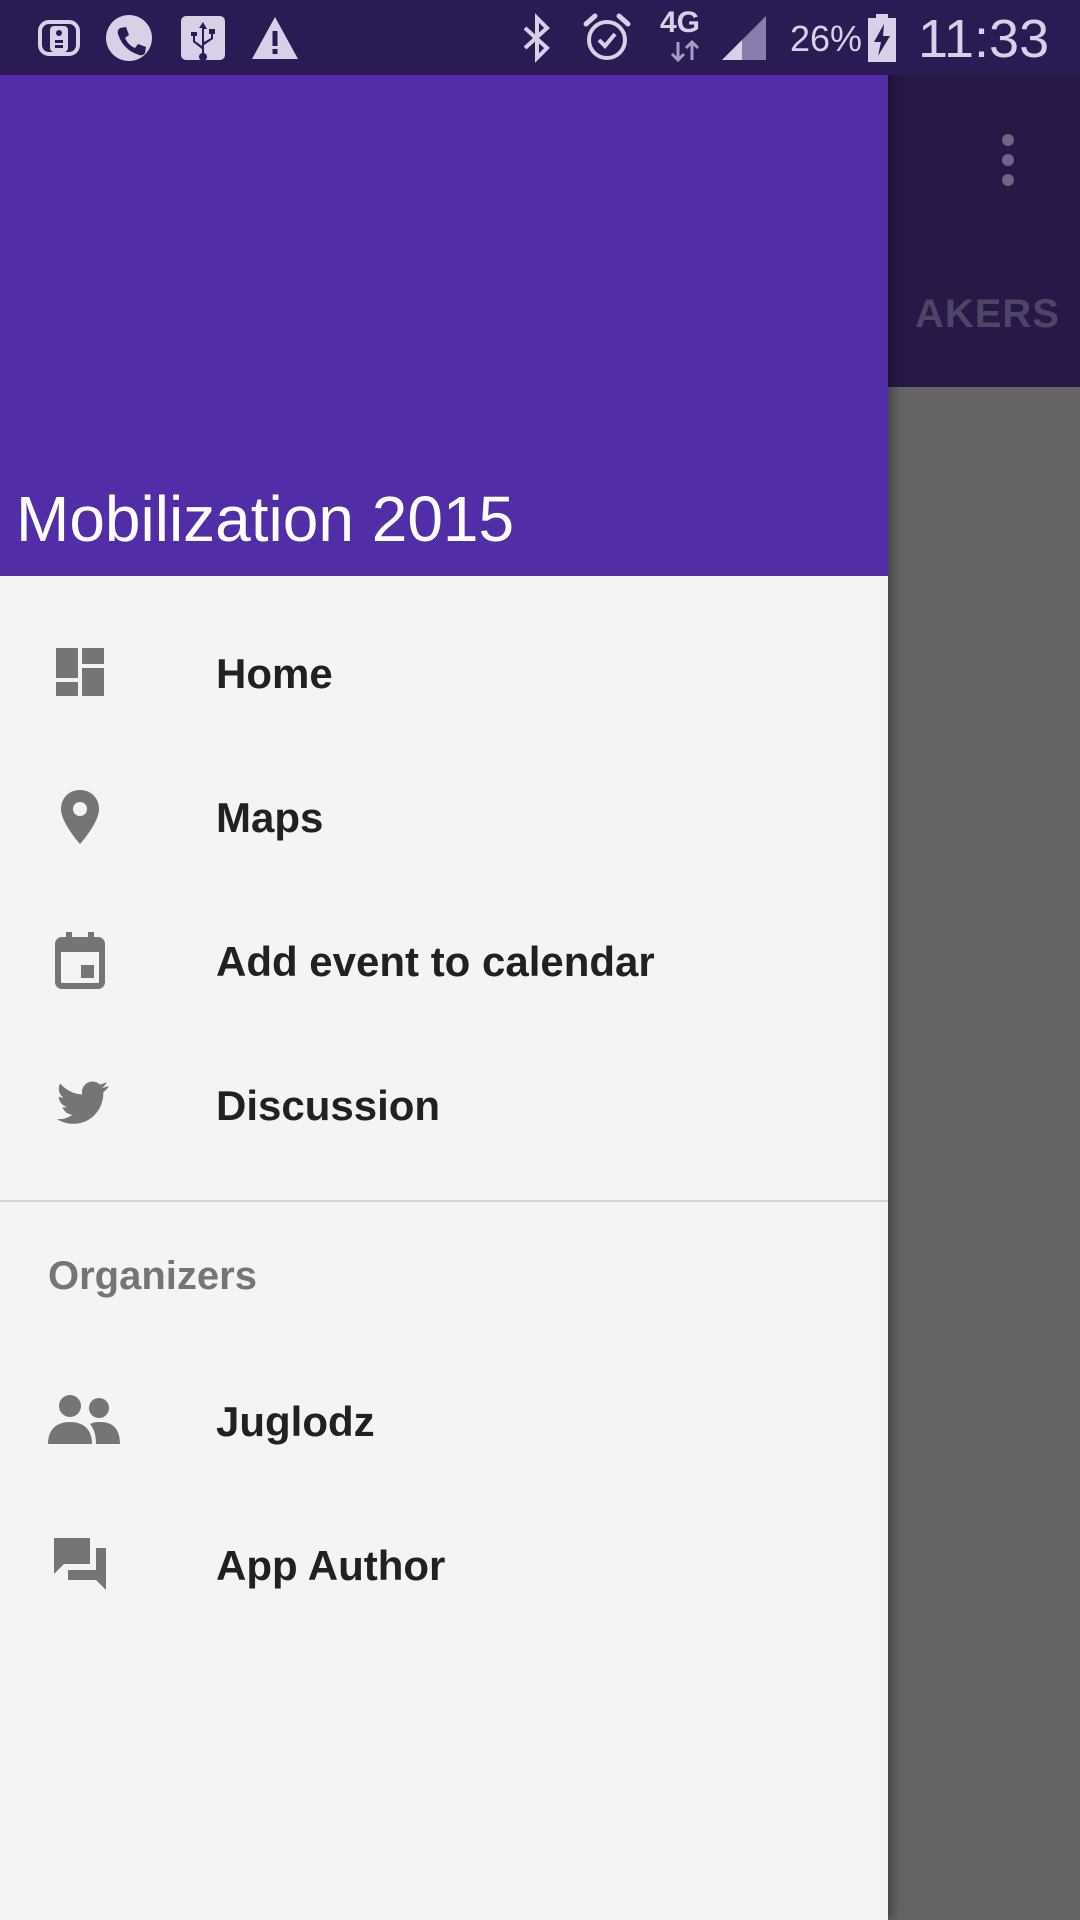  What do you see at coordinates (203, 38) in the screenshot?
I see `usb-icon` at bounding box center [203, 38].